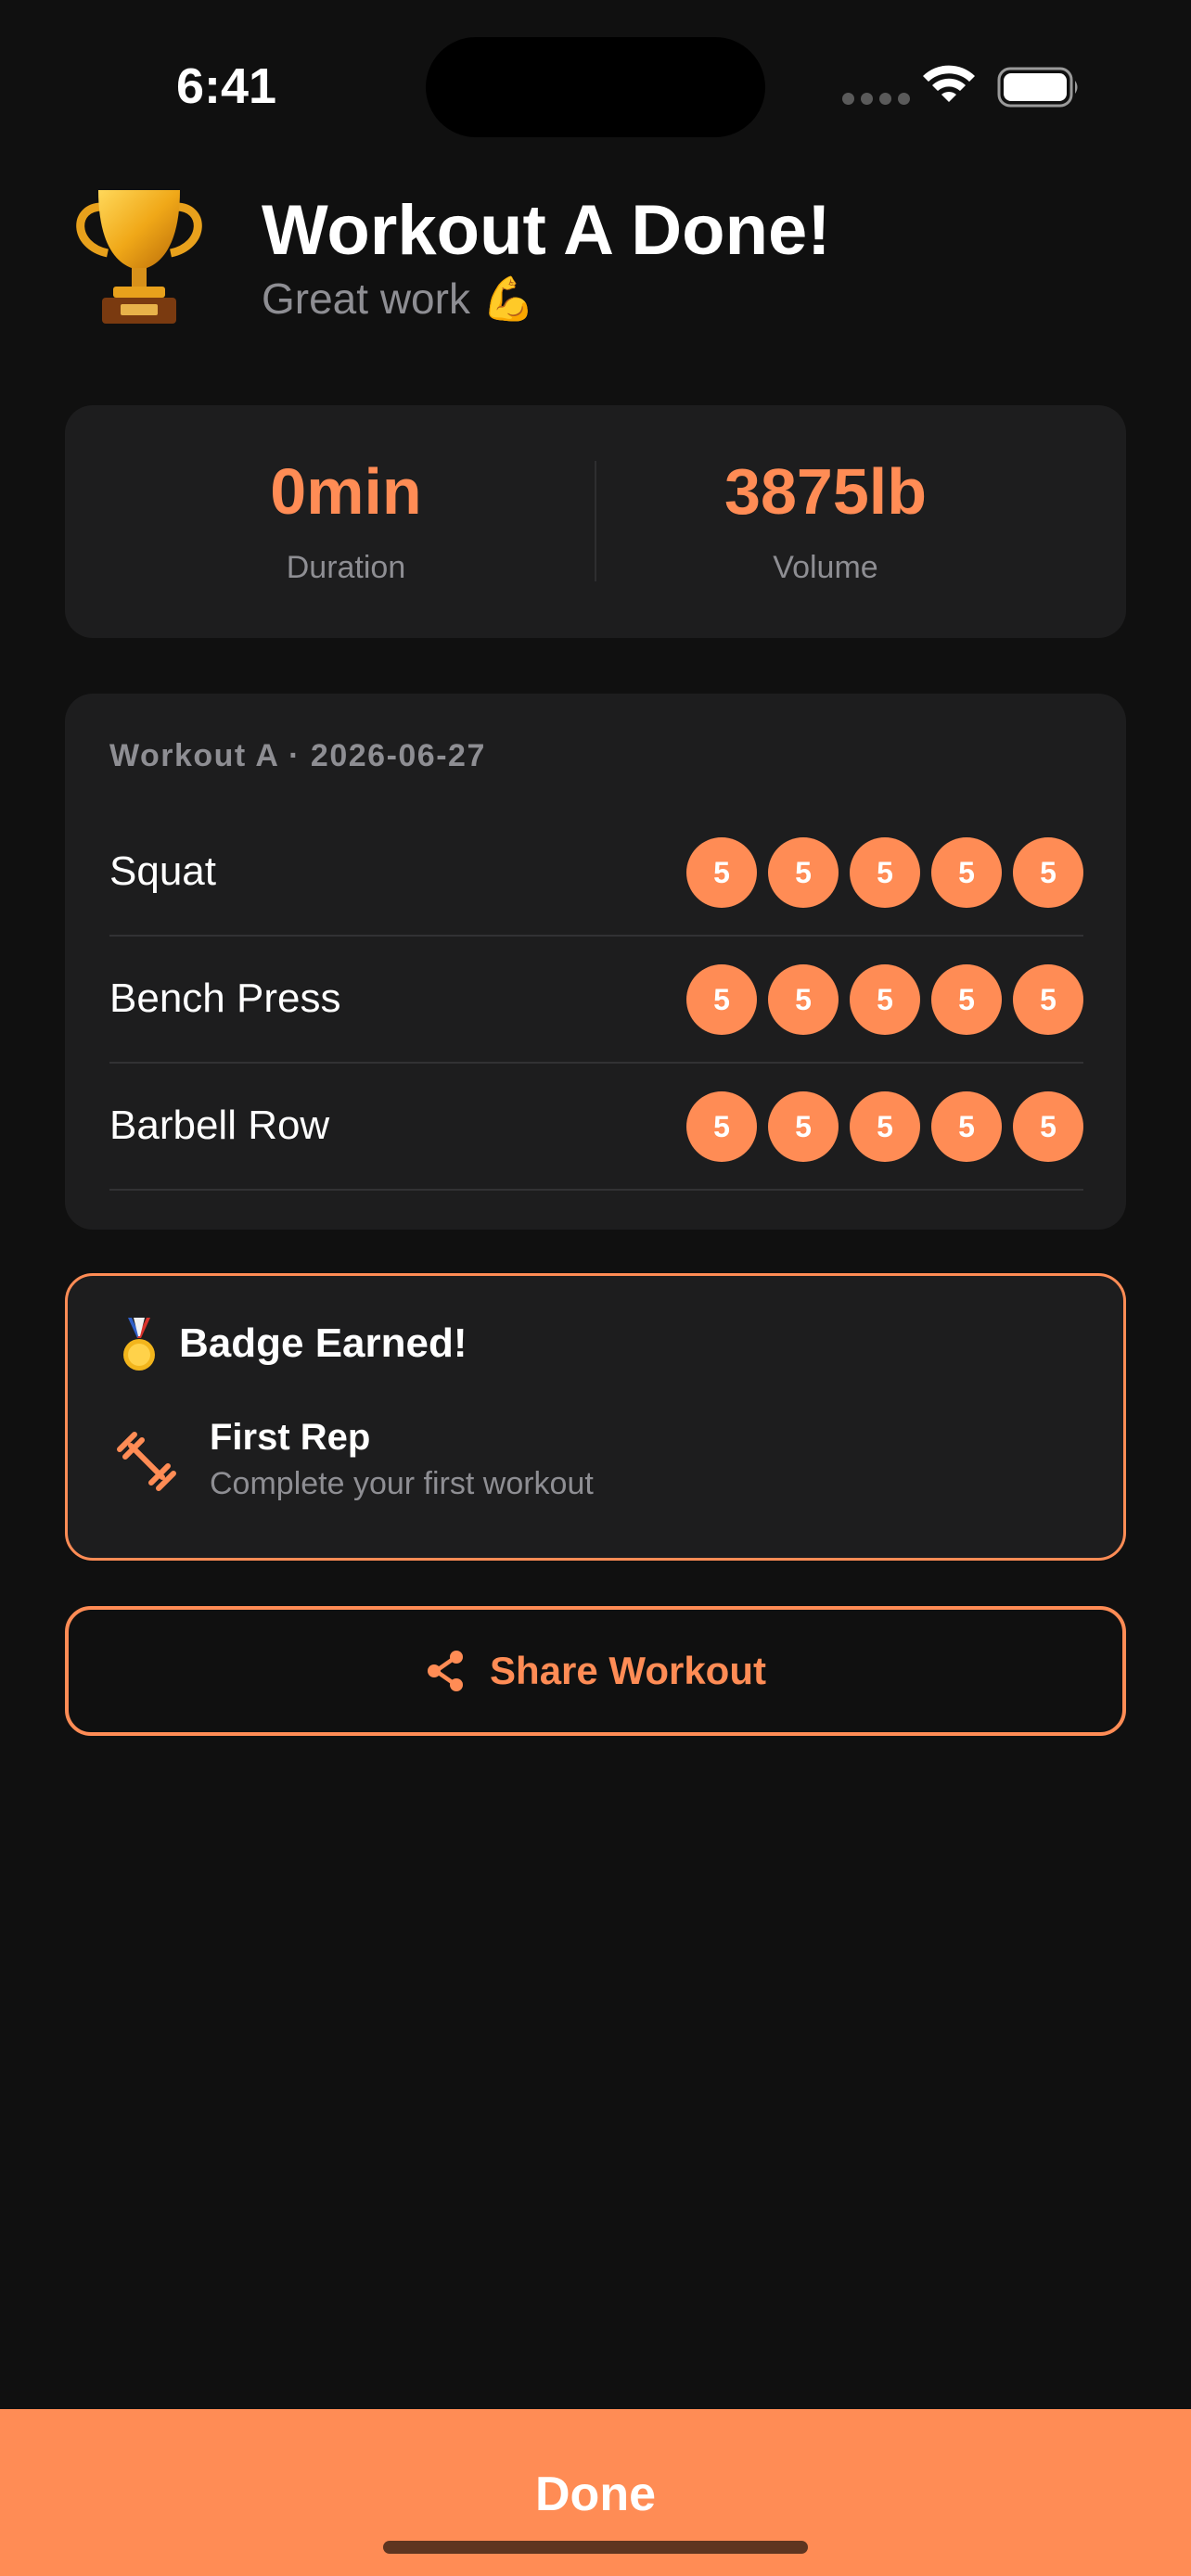  I want to click on badge-heading: Badge Earned!, so click(323, 1343).